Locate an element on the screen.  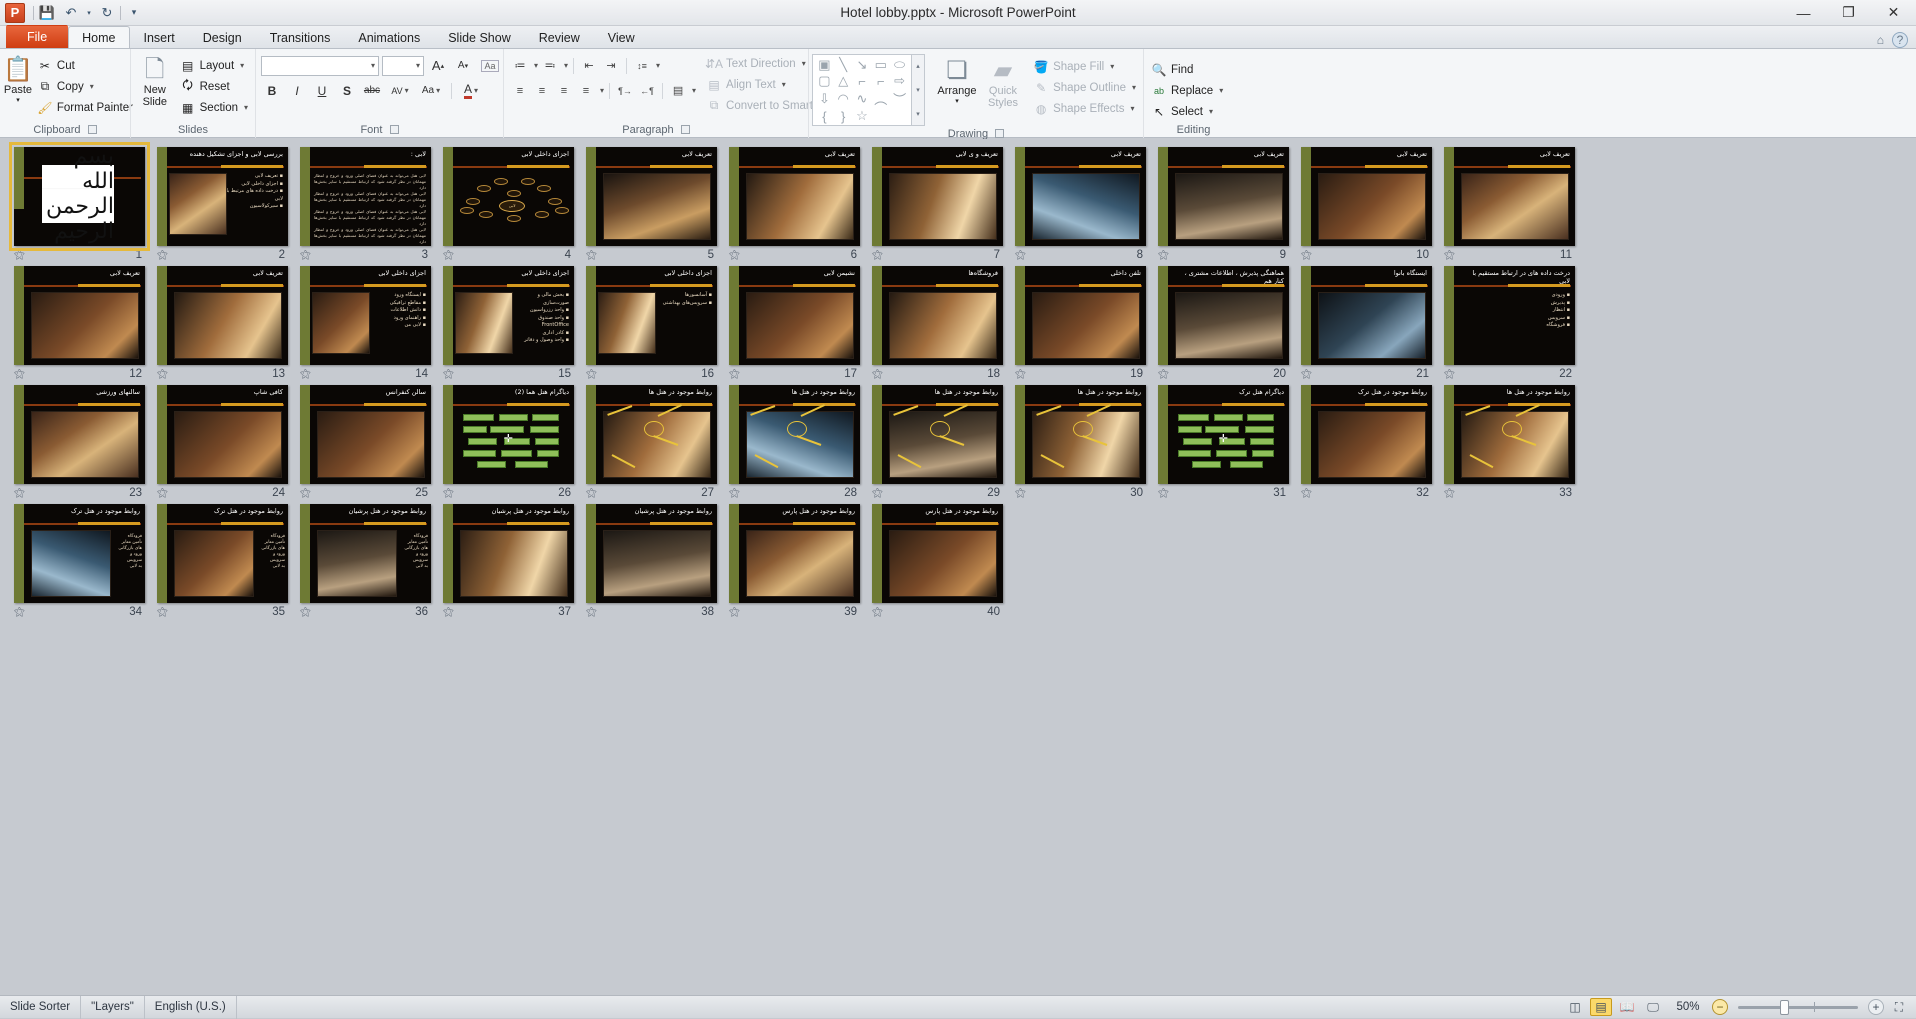
save-icon: 💾 is located at coordinates (47, 13).